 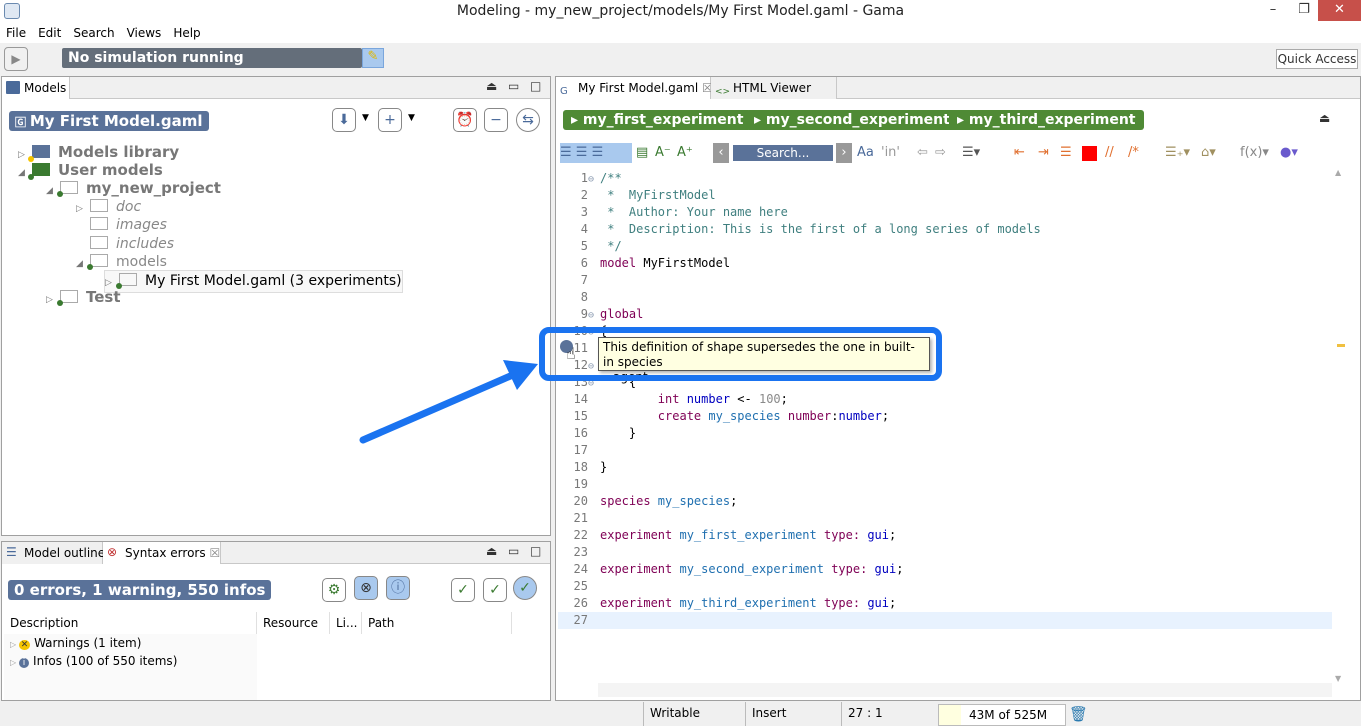 I want to click on case-sensitive-icon: Aa, so click(x=865, y=153).